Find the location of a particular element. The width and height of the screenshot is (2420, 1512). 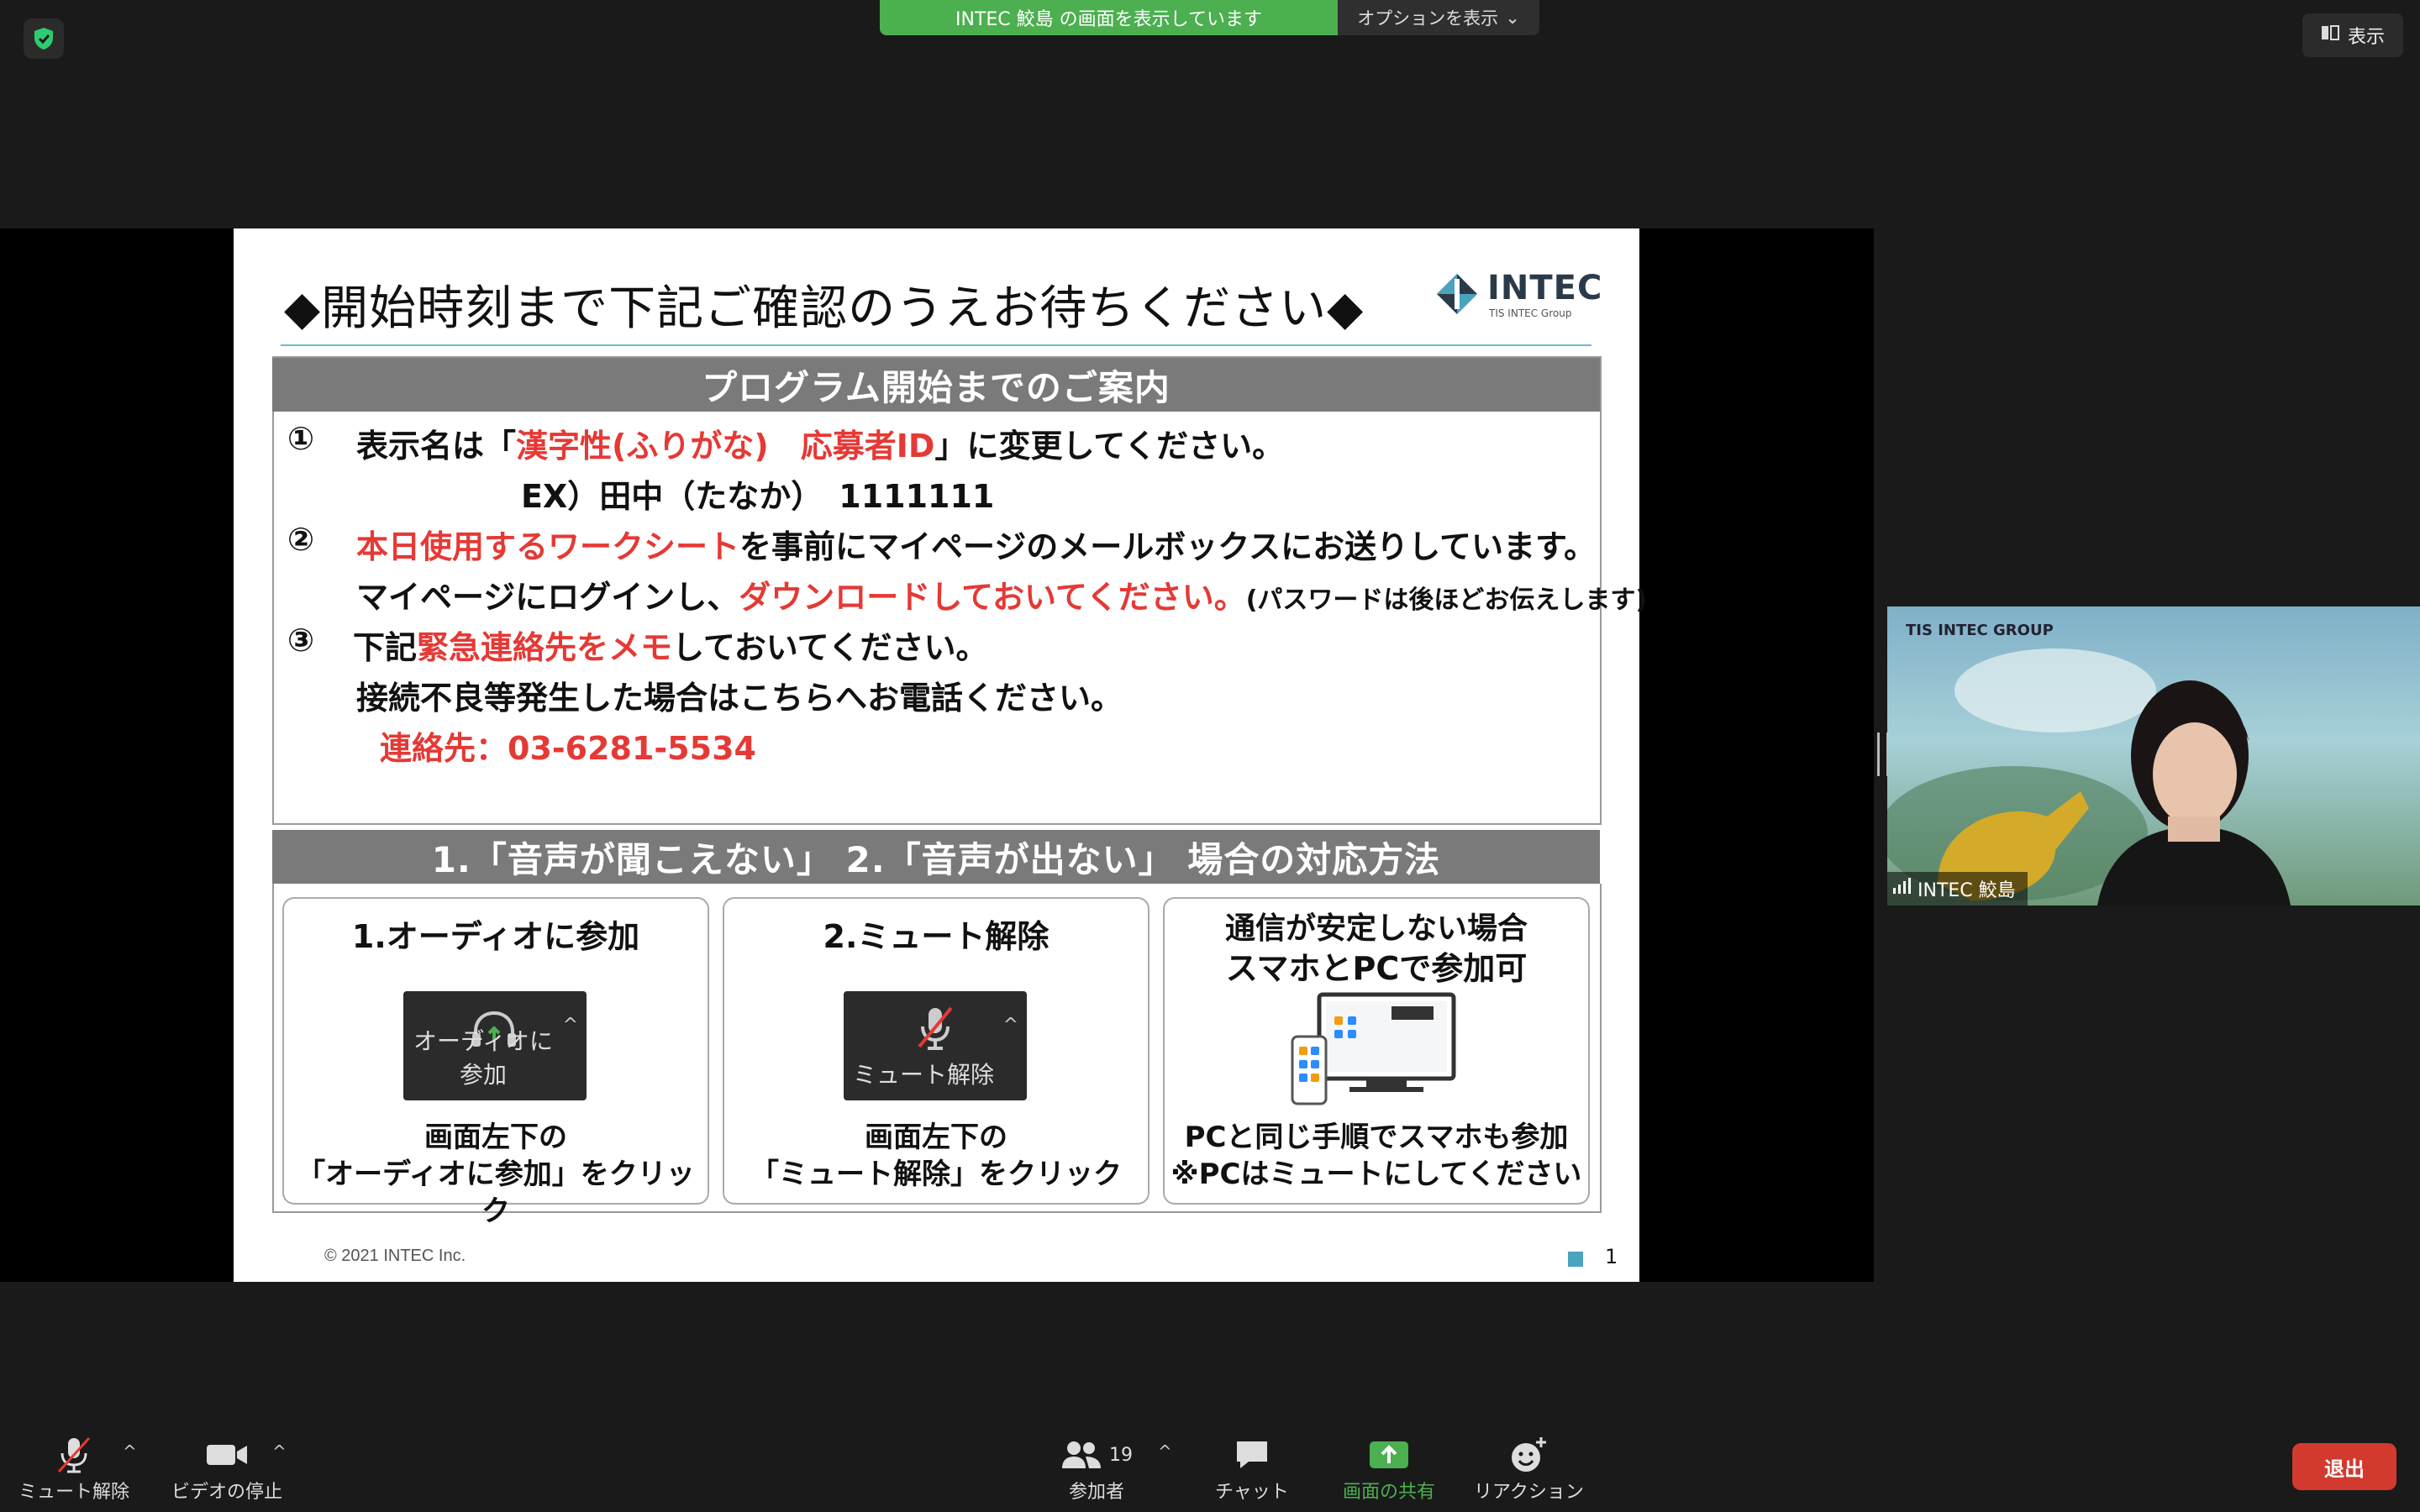

item3-number: ③ is located at coordinates (301, 640).